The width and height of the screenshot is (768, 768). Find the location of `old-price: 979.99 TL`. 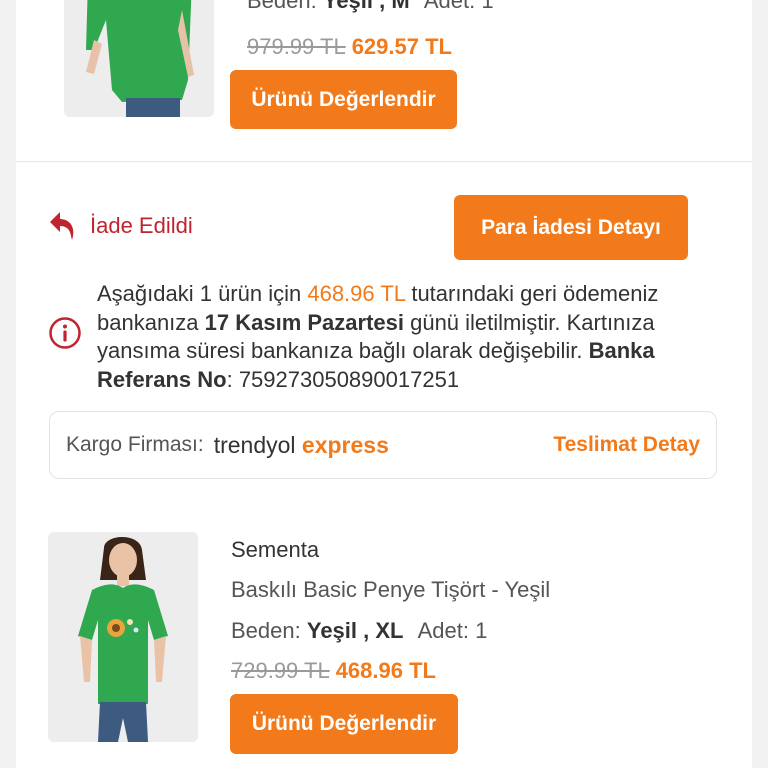

old-price: 979.99 TL is located at coordinates (296, 46).